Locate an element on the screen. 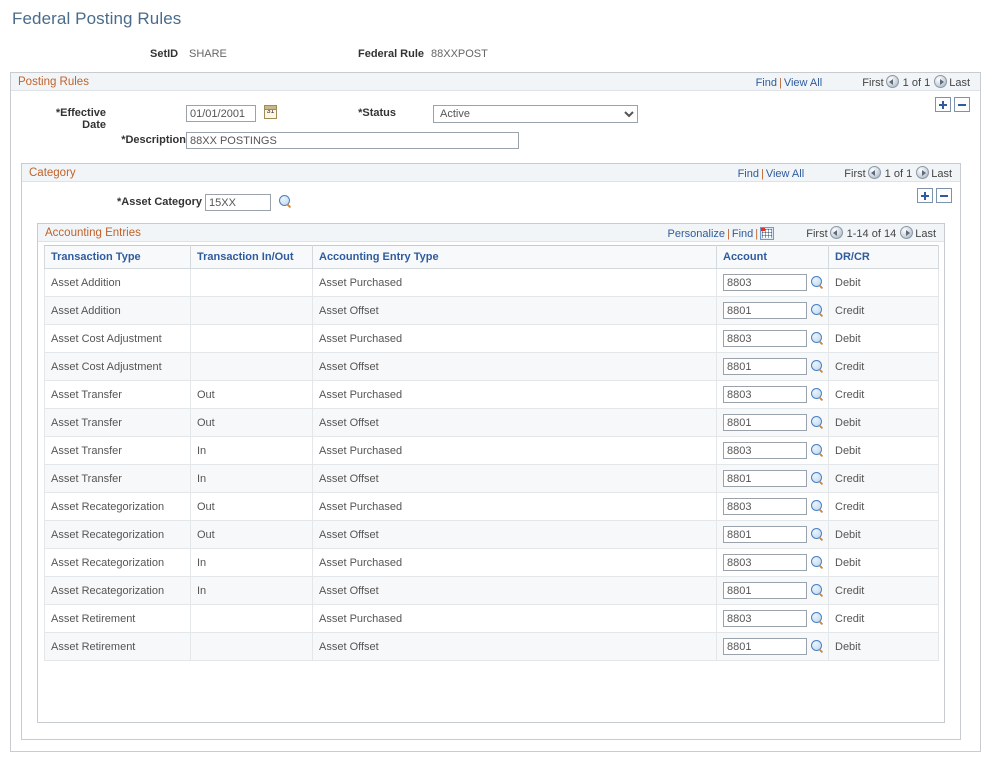  accounting-entries-next-icon is located at coordinates (907, 232).